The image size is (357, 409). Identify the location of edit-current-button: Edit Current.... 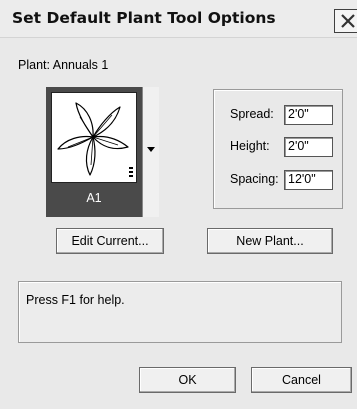
(110, 241).